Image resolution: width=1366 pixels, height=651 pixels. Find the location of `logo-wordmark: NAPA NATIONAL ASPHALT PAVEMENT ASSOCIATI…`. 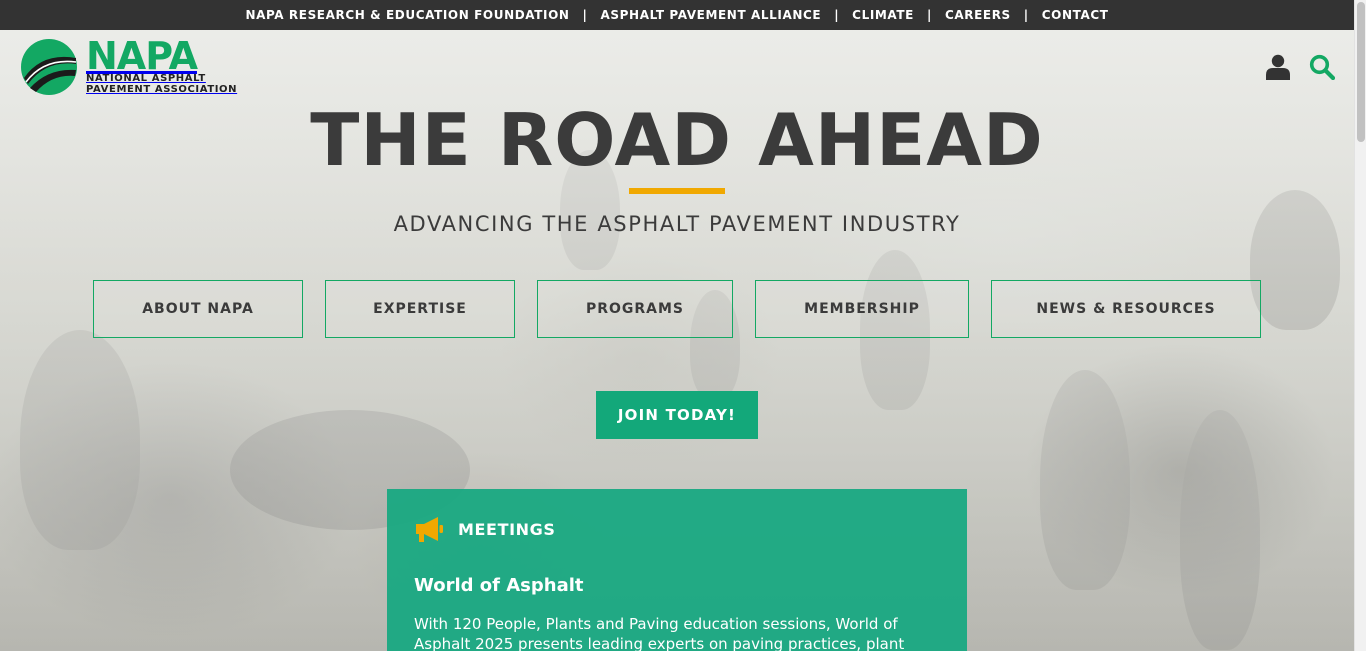

logo-wordmark: NAPA NATIONAL ASPHALT PAVEMENT ASSOCIATI… is located at coordinates (162, 64).